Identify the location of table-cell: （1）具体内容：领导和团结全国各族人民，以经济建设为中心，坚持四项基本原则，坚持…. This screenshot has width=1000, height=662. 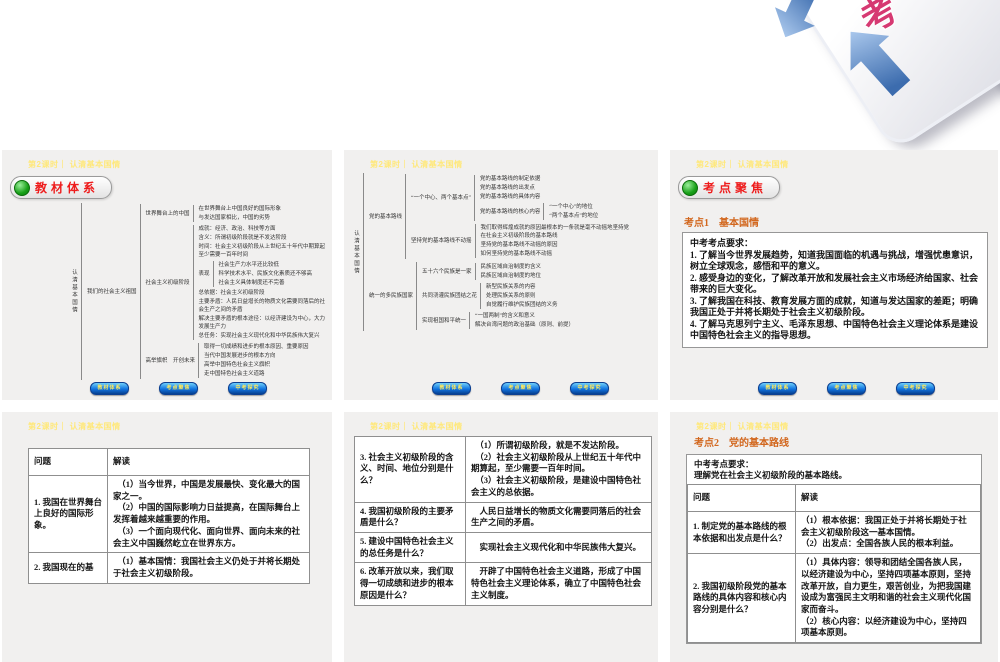
(888, 598).